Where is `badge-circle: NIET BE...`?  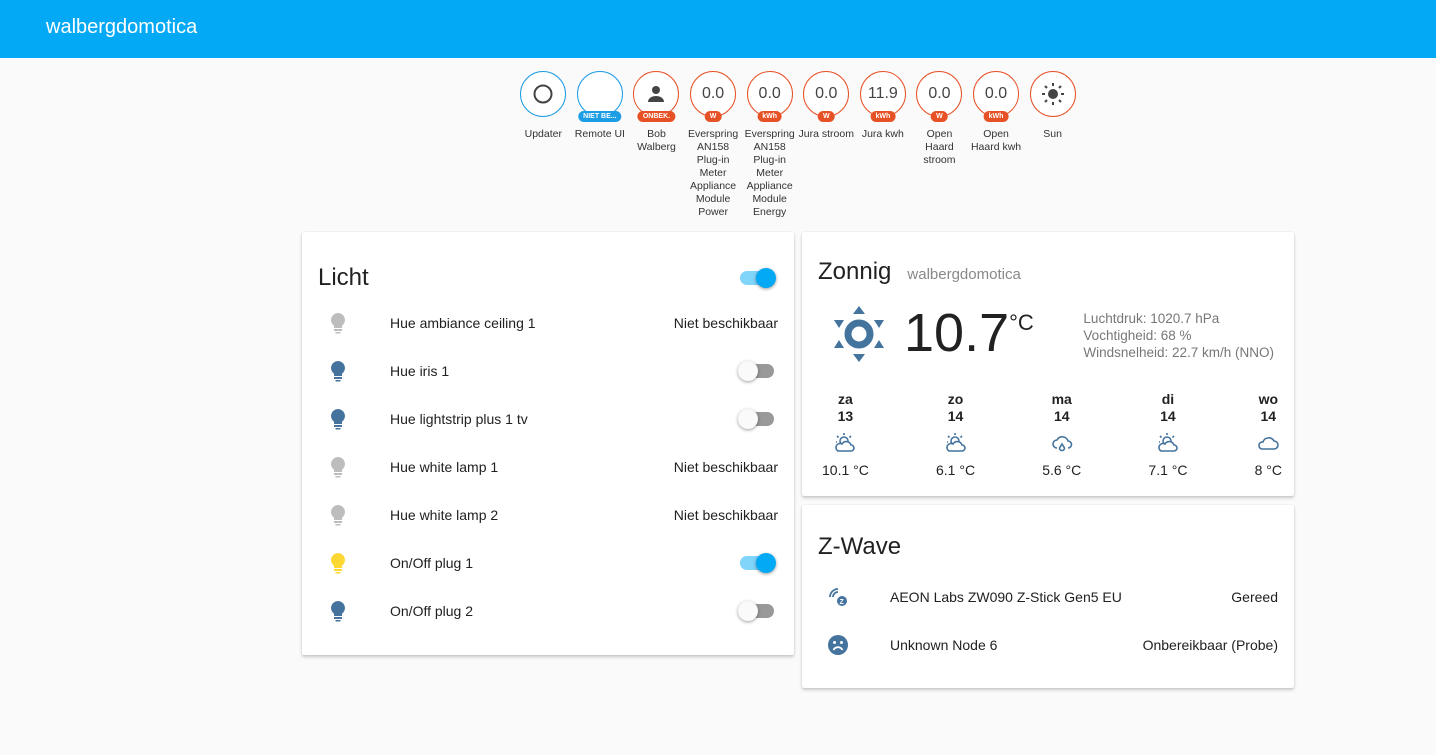 badge-circle: NIET BE... is located at coordinates (599, 96).